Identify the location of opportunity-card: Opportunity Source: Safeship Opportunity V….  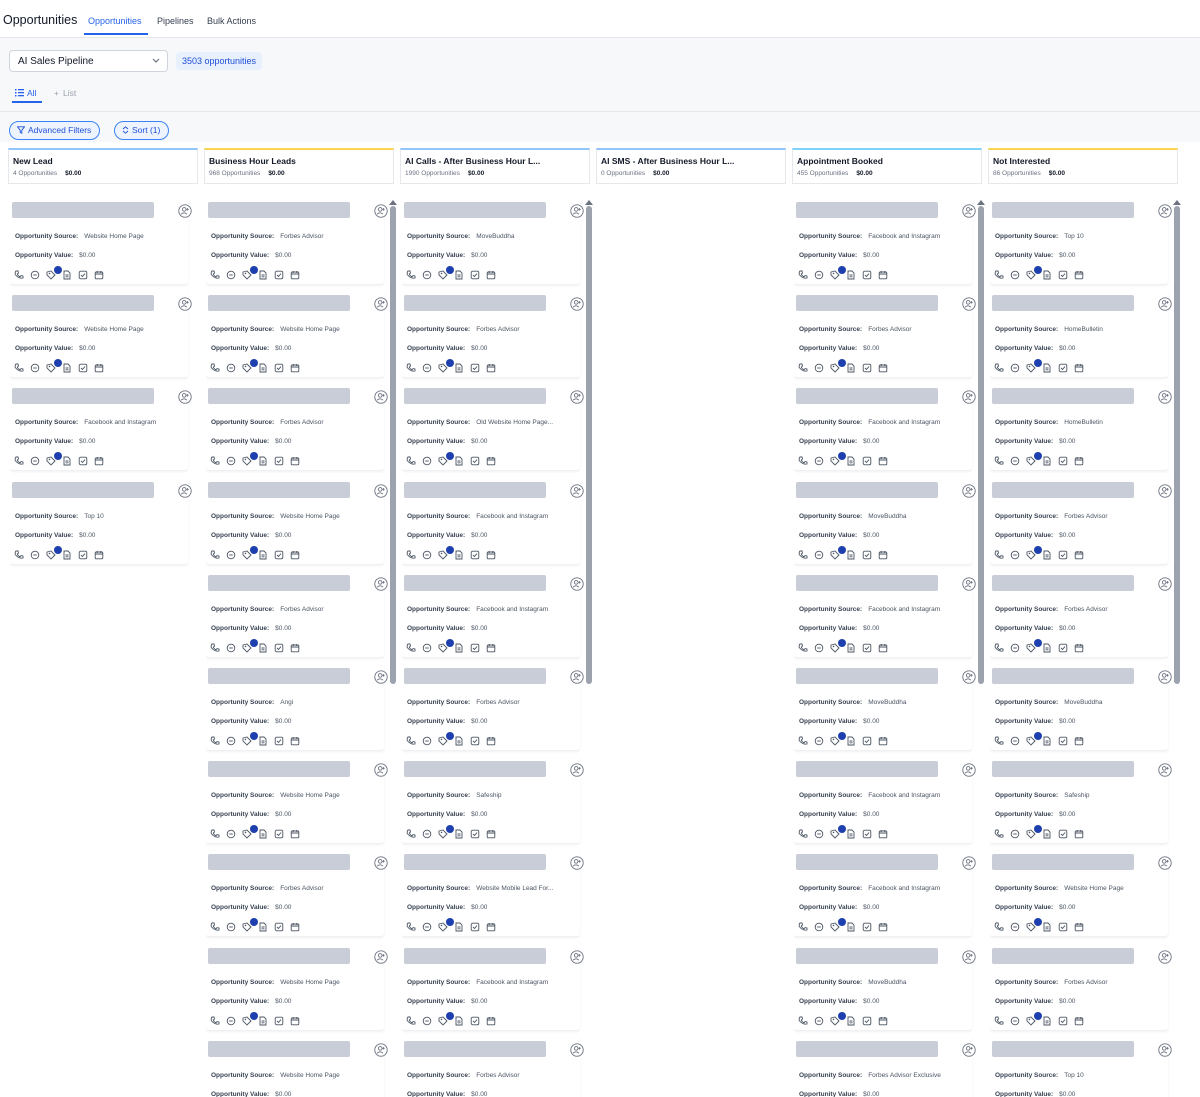
(493, 799).